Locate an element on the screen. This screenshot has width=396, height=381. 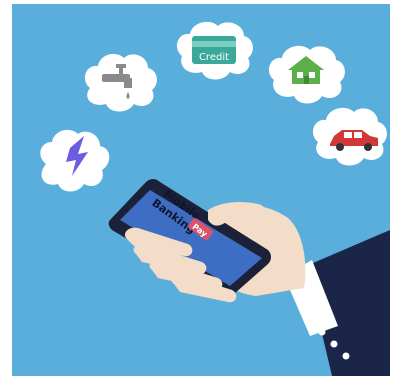
credit-card-label: Credit is located at coordinates (214, 57).